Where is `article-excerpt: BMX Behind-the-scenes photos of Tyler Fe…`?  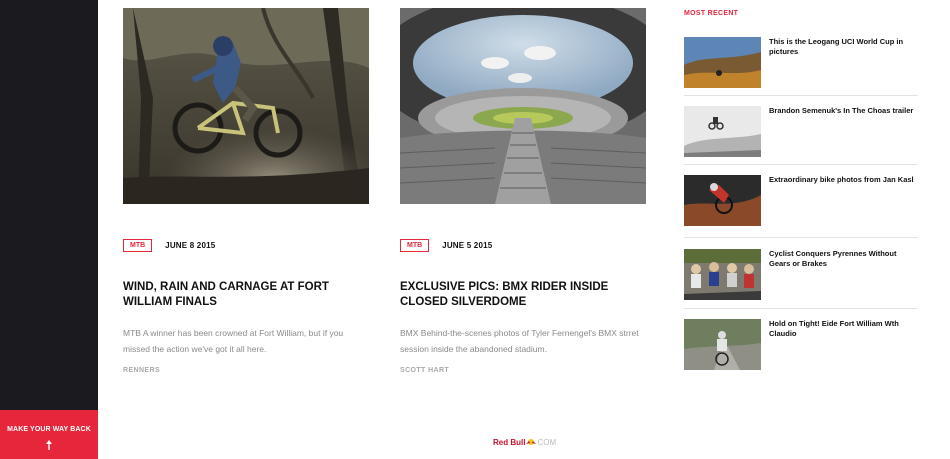
article-excerpt: BMX Behind-the-scenes photos of Tyler Fe… is located at coordinates (519, 341).